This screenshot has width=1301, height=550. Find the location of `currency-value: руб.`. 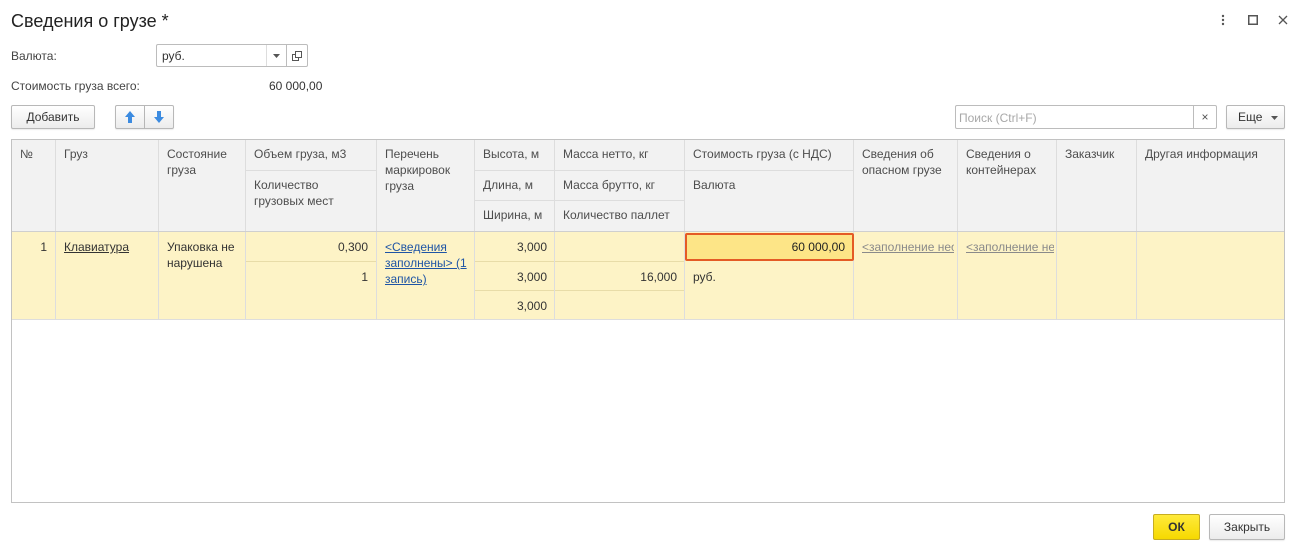

currency-value: руб. is located at coordinates (173, 56).